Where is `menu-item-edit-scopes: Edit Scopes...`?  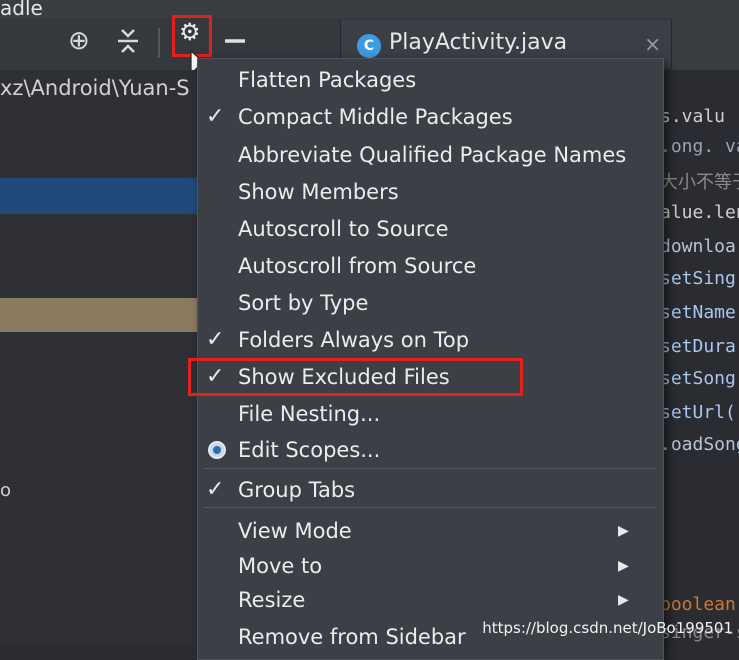
menu-item-edit-scopes: Edit Scopes... is located at coordinates (429, 450).